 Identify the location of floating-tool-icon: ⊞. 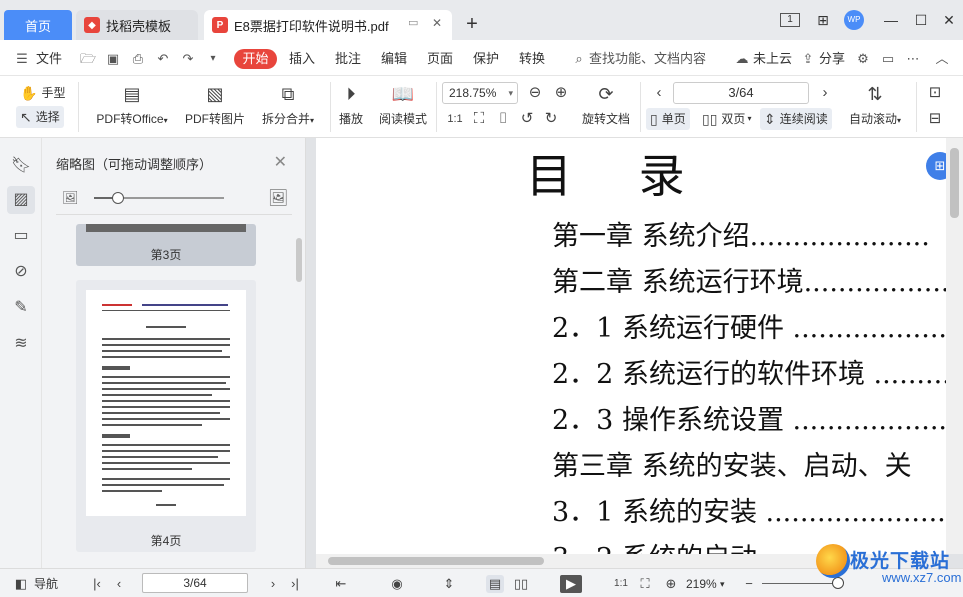
(937, 166).